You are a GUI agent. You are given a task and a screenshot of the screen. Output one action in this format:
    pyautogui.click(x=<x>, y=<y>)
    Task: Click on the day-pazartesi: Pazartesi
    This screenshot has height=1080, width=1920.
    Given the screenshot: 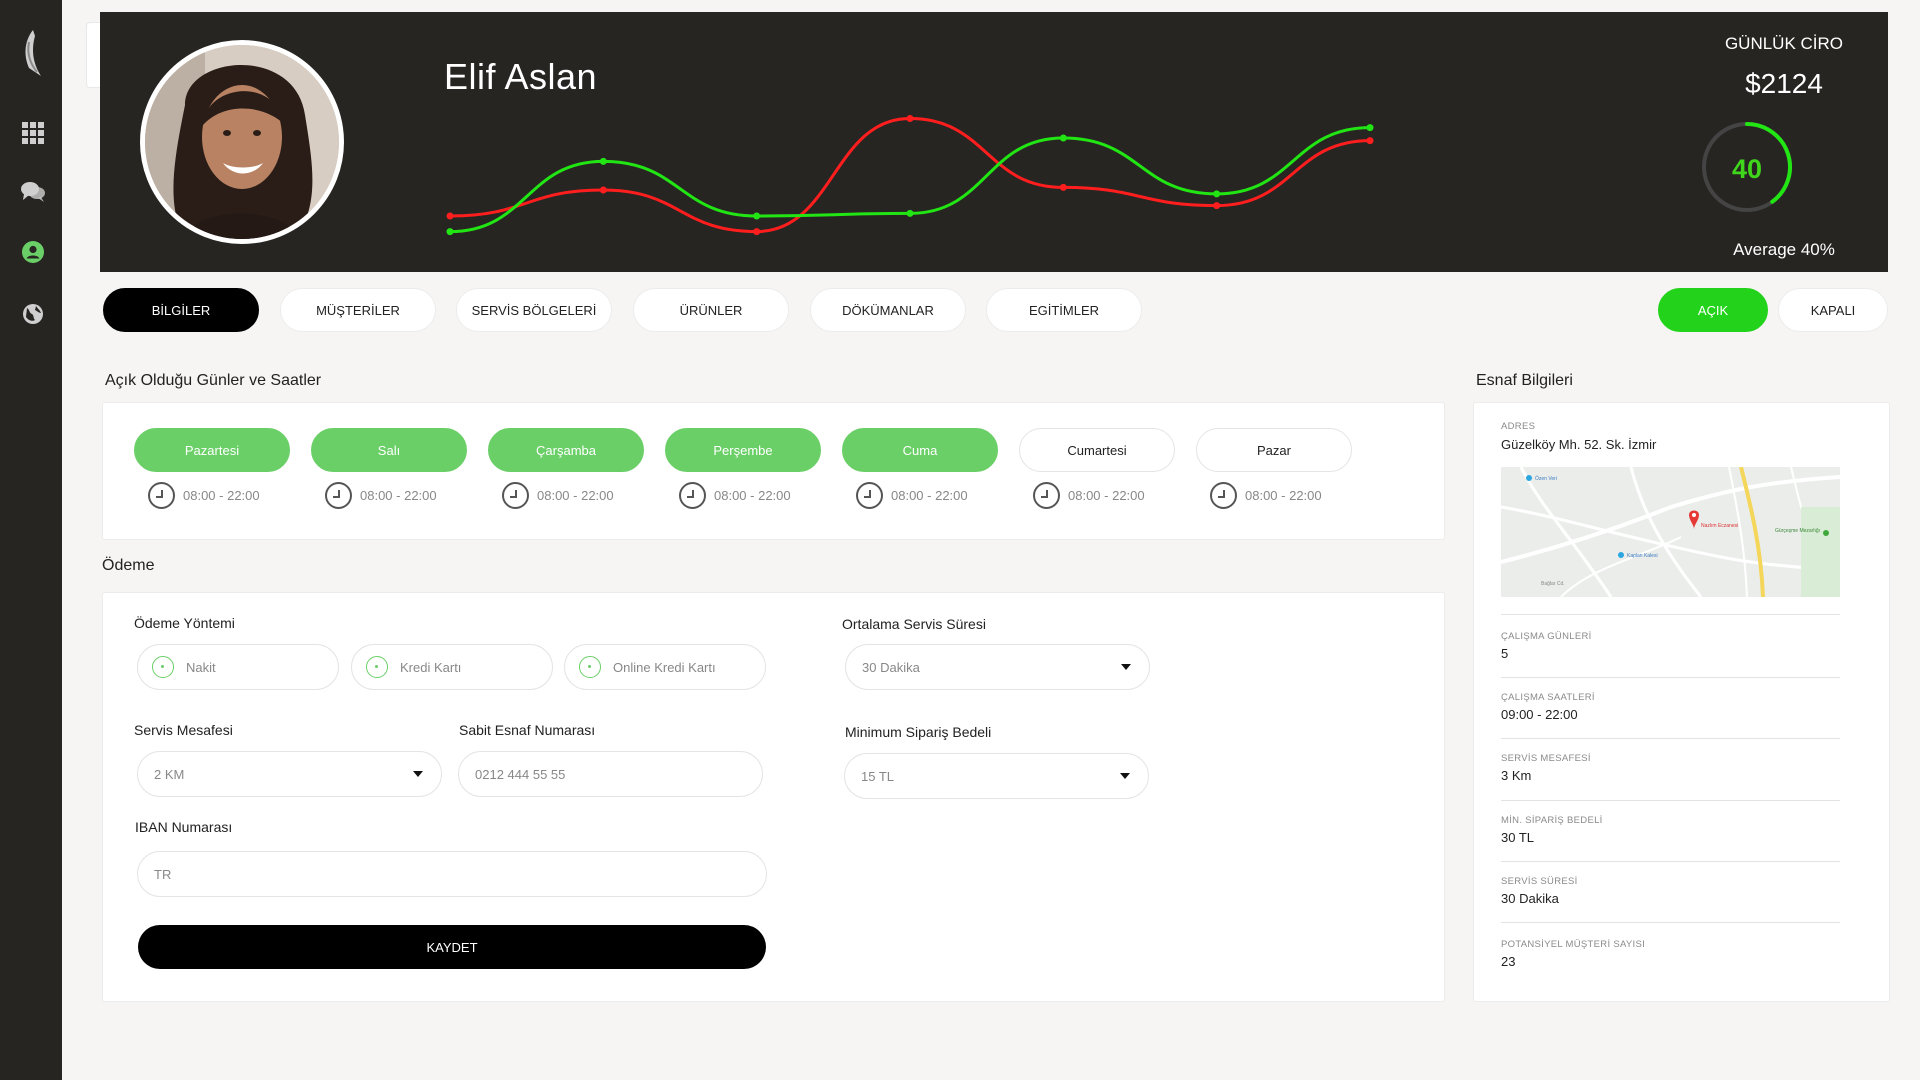 What is the action you would take?
    pyautogui.click(x=212, y=450)
    